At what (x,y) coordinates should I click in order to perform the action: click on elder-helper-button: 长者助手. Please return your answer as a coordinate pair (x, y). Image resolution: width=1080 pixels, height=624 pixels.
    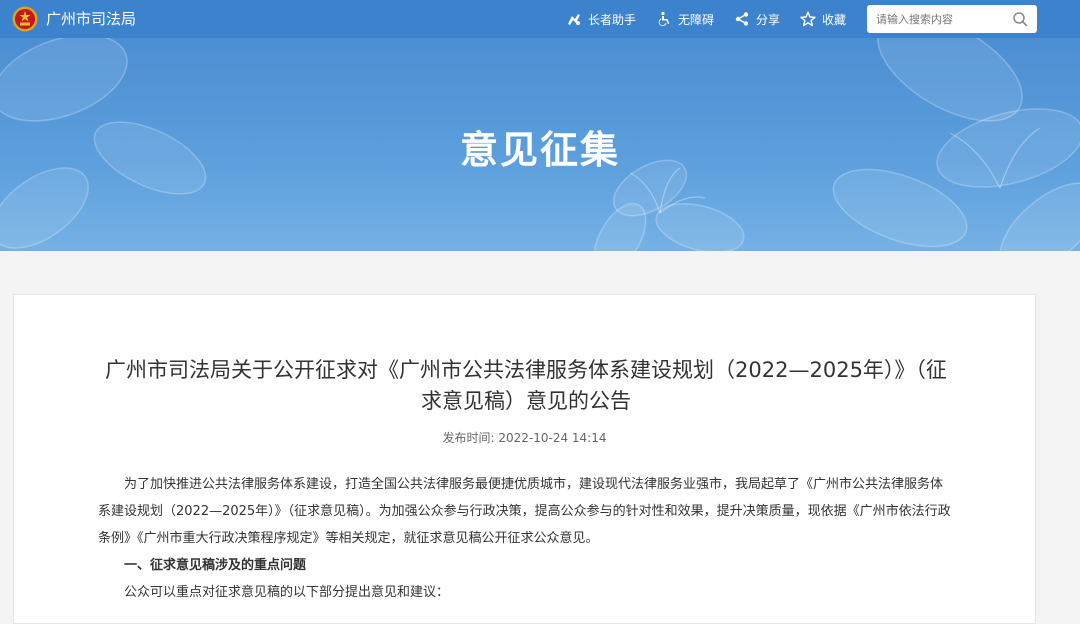
    Looking at the image, I should click on (601, 19).